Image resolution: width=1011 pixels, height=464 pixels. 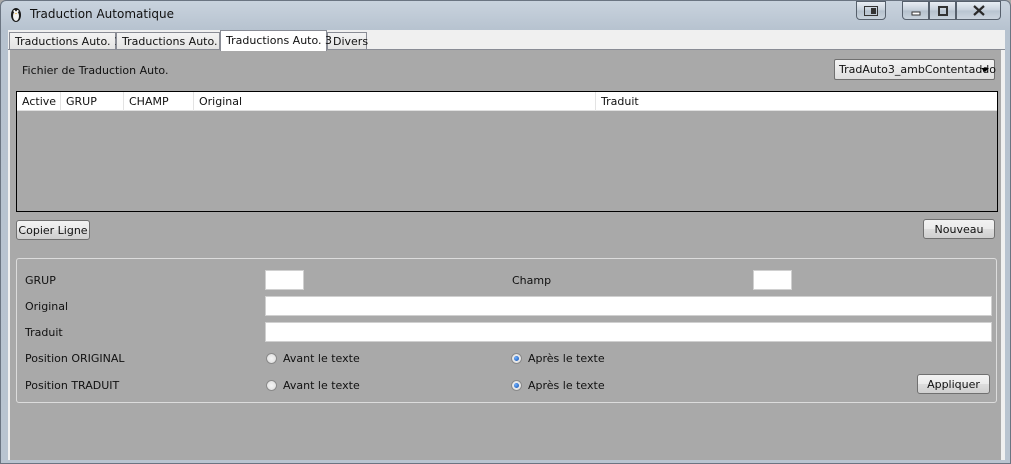 What do you see at coordinates (284, 280) in the screenshot?
I see `grup-field` at bounding box center [284, 280].